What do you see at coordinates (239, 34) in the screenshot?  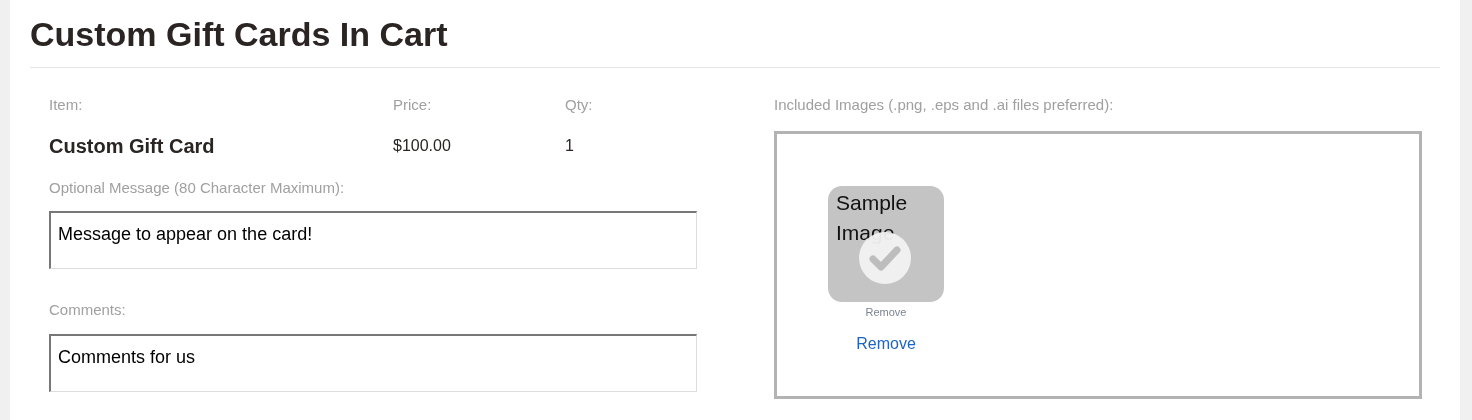 I see `page-title: Custom Gift Cards In Cart` at bounding box center [239, 34].